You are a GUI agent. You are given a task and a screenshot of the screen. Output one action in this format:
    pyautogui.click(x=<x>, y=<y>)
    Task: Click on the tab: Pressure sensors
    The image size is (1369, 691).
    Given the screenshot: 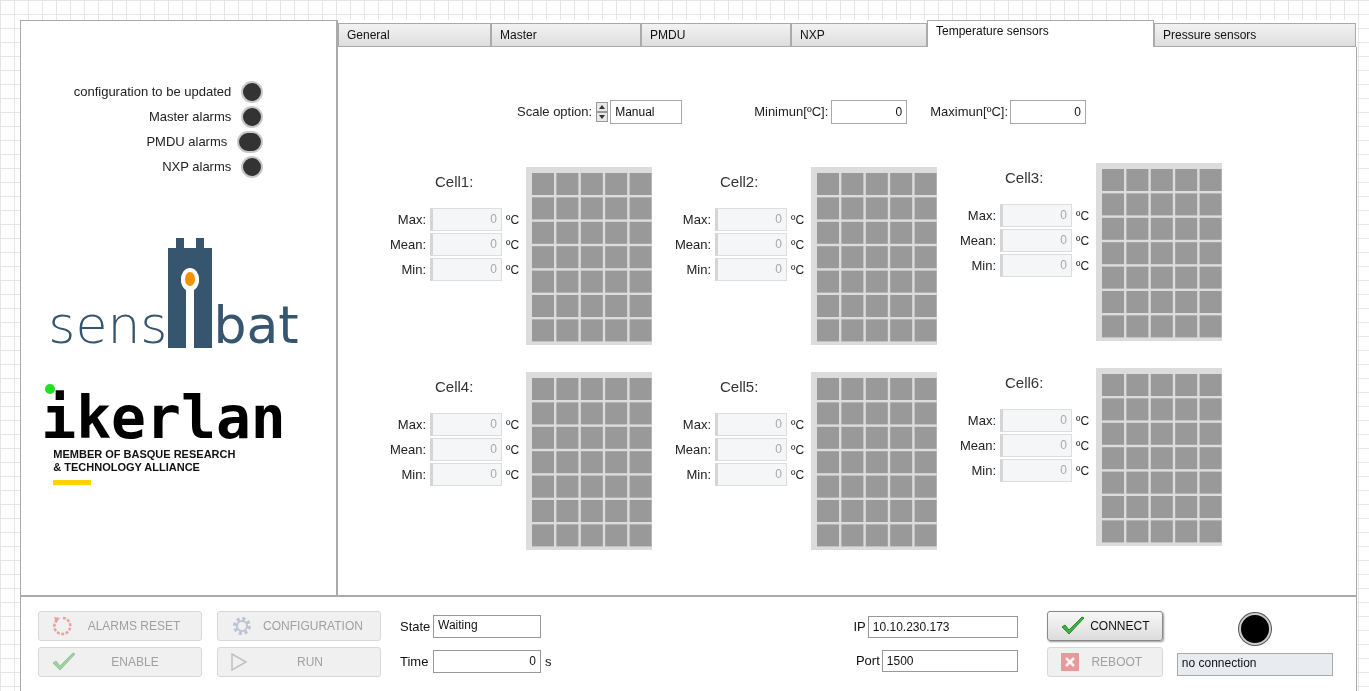 What is the action you would take?
    pyautogui.click(x=1255, y=35)
    